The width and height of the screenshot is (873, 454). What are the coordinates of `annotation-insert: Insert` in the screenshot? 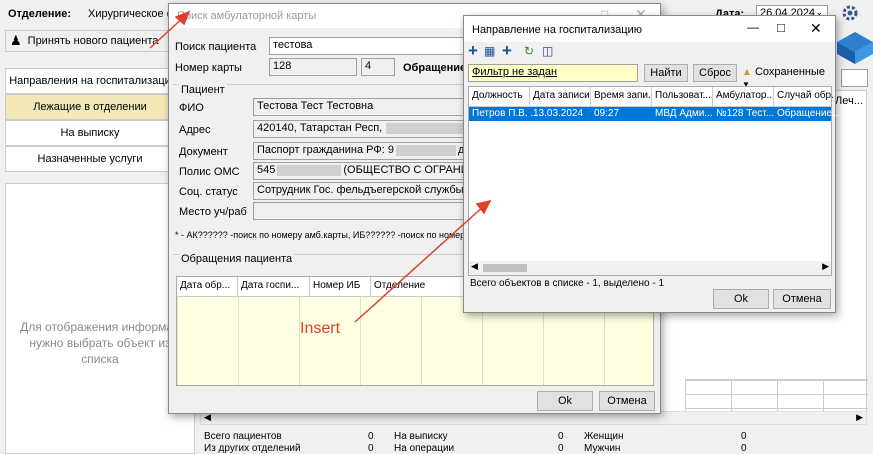 It's located at (320, 328).